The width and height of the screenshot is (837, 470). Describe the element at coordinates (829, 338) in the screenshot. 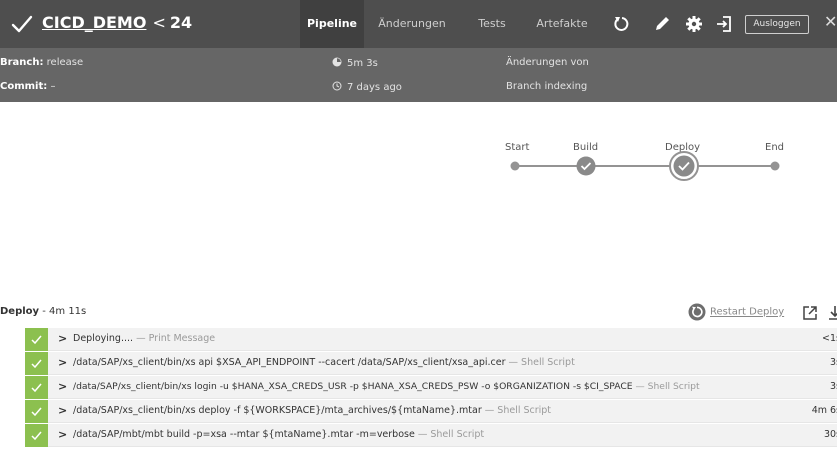

I see `step-duration: <1s` at that location.